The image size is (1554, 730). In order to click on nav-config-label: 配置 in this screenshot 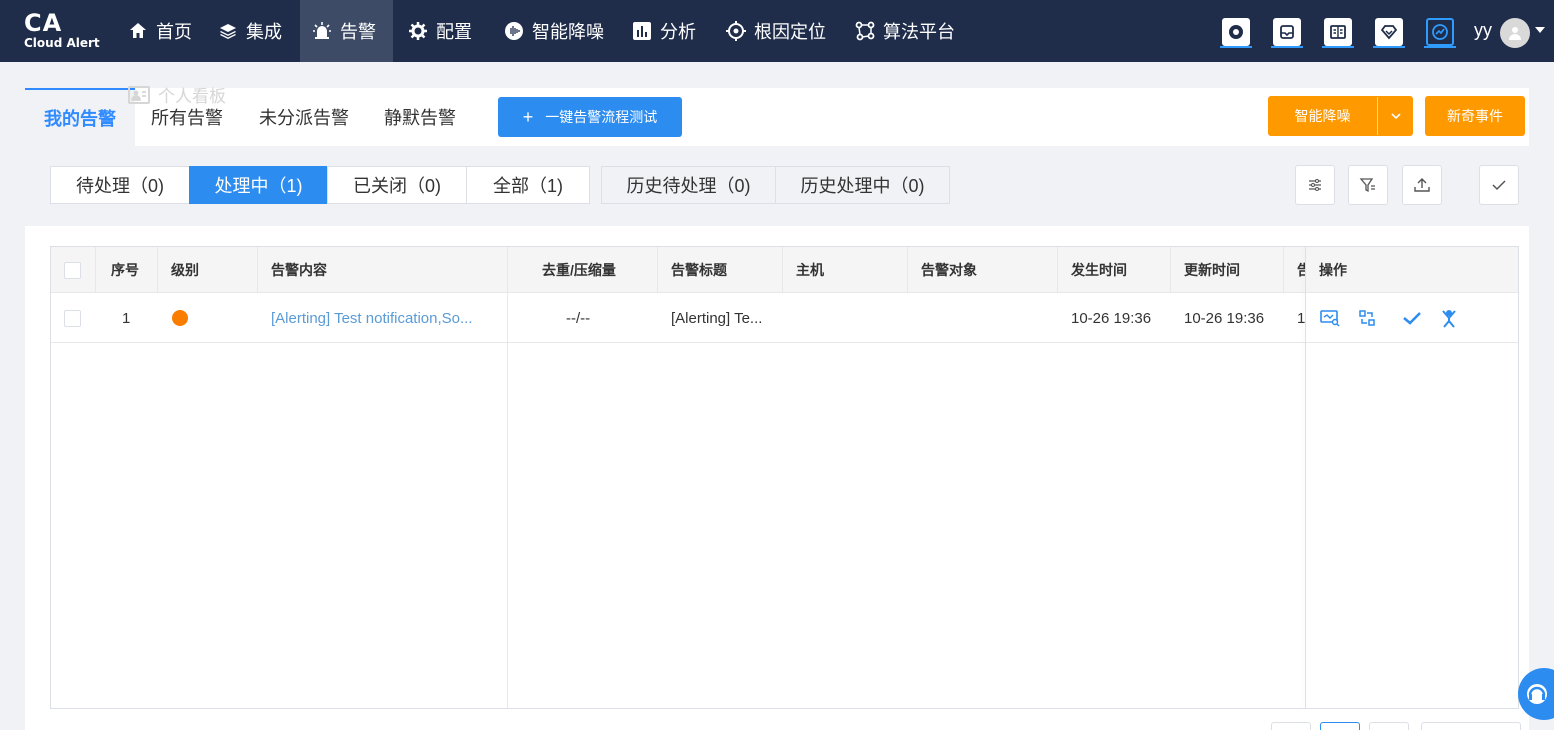, I will do `click(454, 32)`.